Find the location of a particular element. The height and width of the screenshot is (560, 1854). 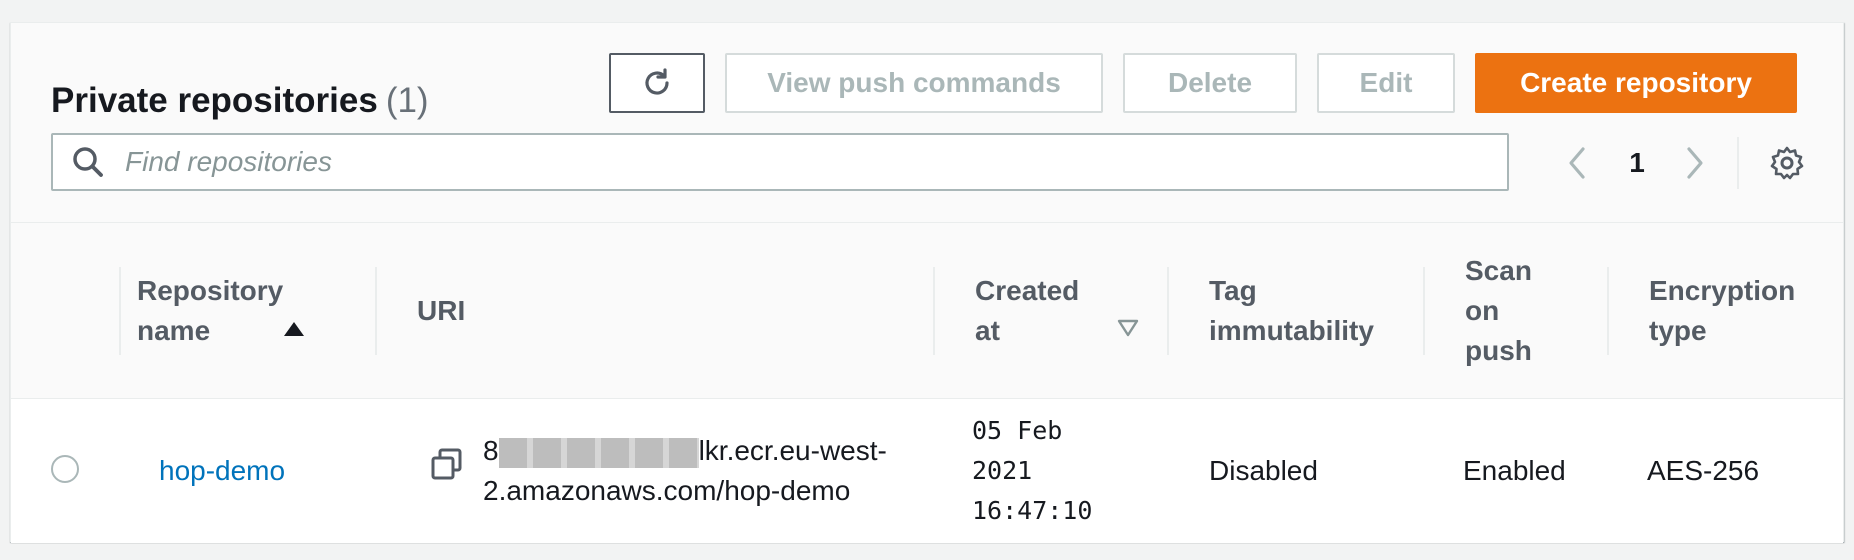

search-icon is located at coordinates (93, 162).